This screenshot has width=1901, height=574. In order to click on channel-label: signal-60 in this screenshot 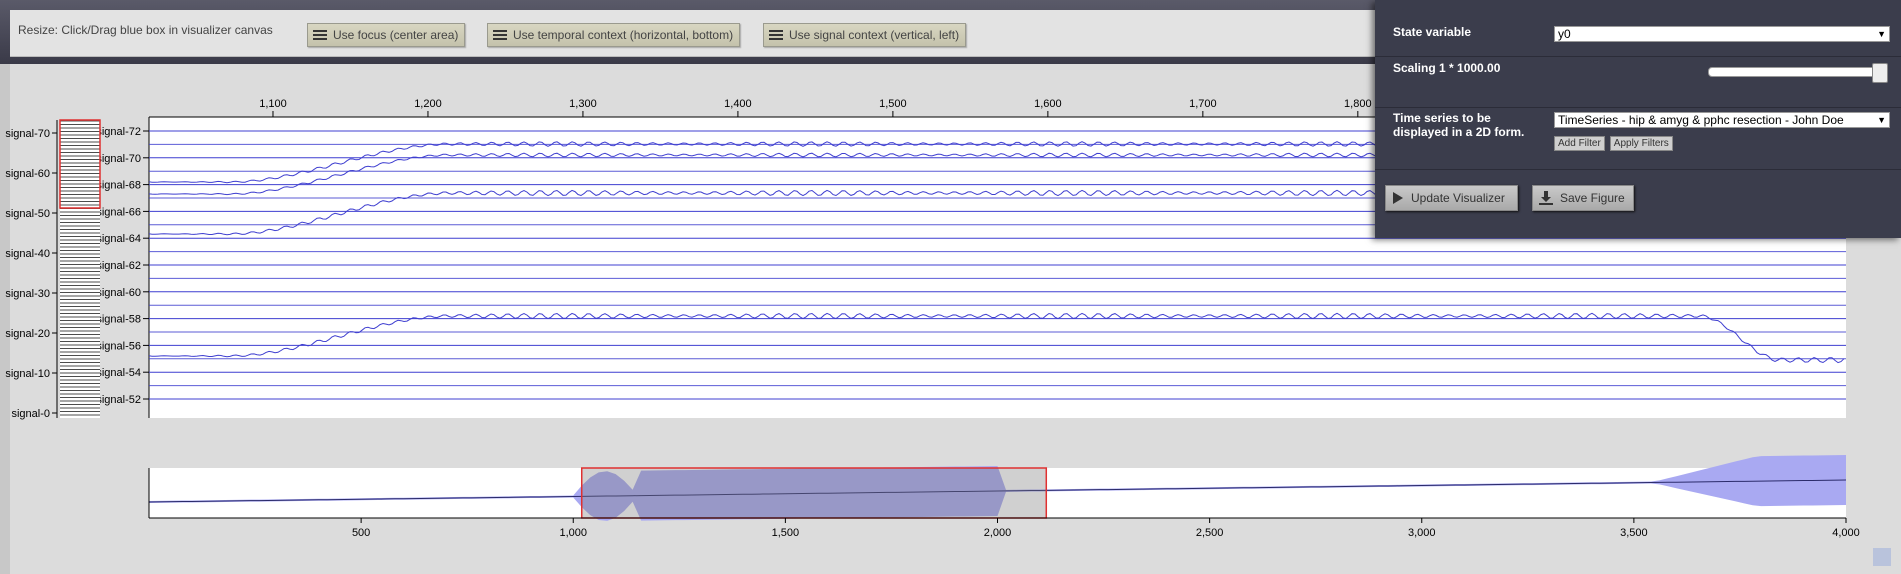, I will do `click(118, 293)`.